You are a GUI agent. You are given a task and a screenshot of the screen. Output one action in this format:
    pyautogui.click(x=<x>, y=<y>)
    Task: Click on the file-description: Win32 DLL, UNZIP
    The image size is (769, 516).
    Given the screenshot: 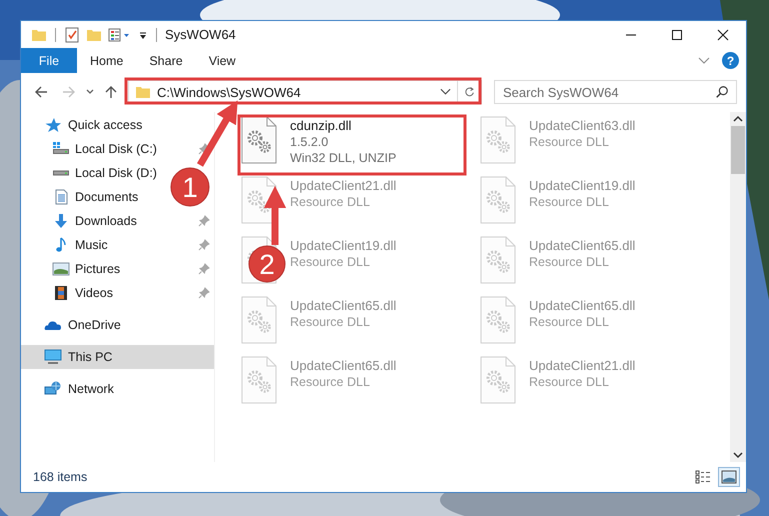 What is the action you would take?
    pyautogui.click(x=343, y=158)
    